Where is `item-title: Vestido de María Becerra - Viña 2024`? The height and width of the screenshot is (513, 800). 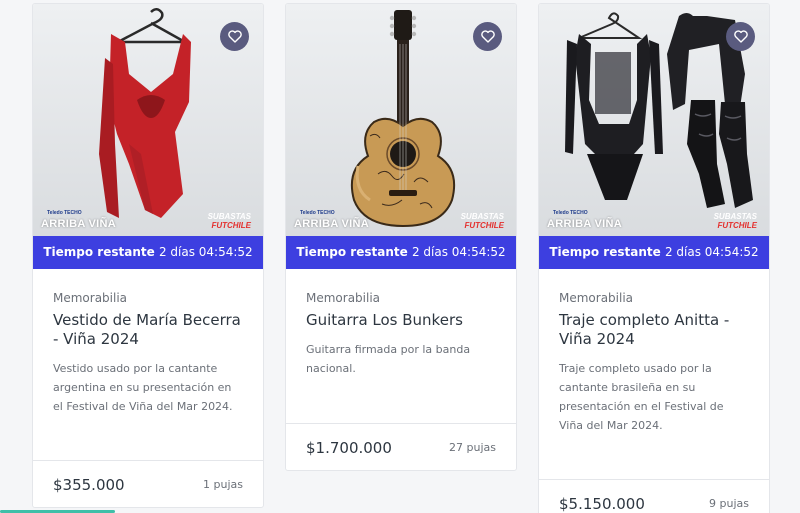
item-title: Vestido de María Becerra - Viña 2024 is located at coordinates (148, 330).